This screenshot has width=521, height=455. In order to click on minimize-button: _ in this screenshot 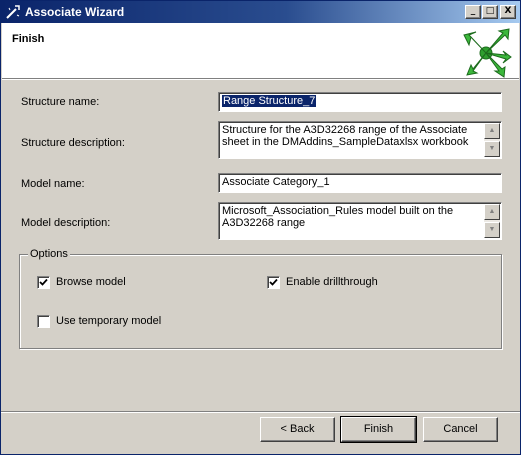, I will do `click(473, 12)`.